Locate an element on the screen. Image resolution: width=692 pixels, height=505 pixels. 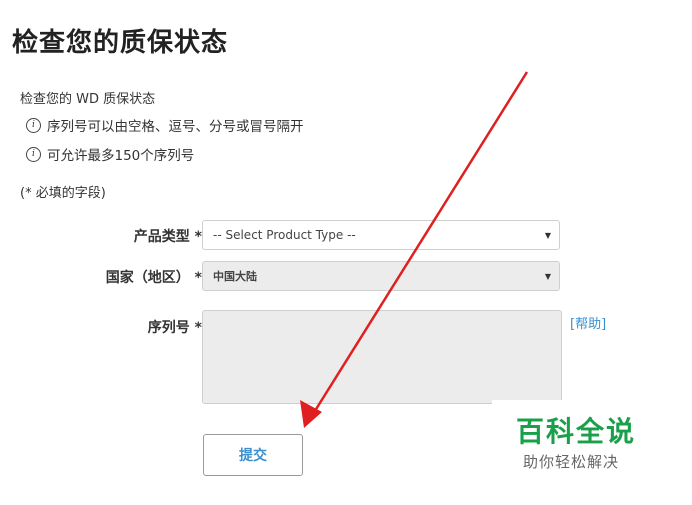
watermark-subtitle: 助你轻松解决 is located at coordinates (571, 462).